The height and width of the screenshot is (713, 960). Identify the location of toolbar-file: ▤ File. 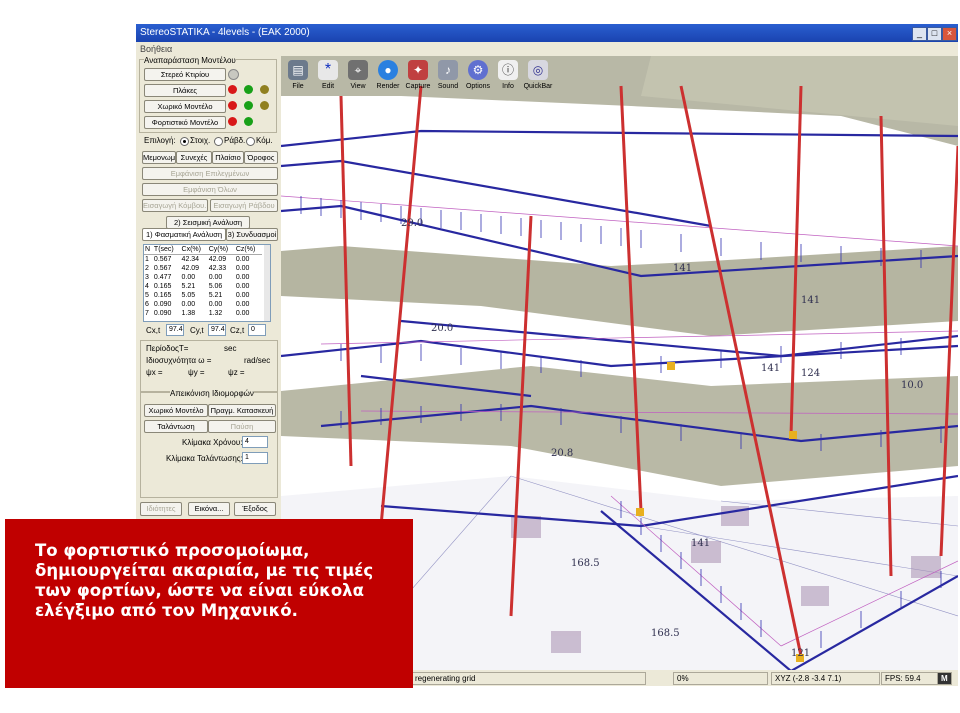
(298, 76).